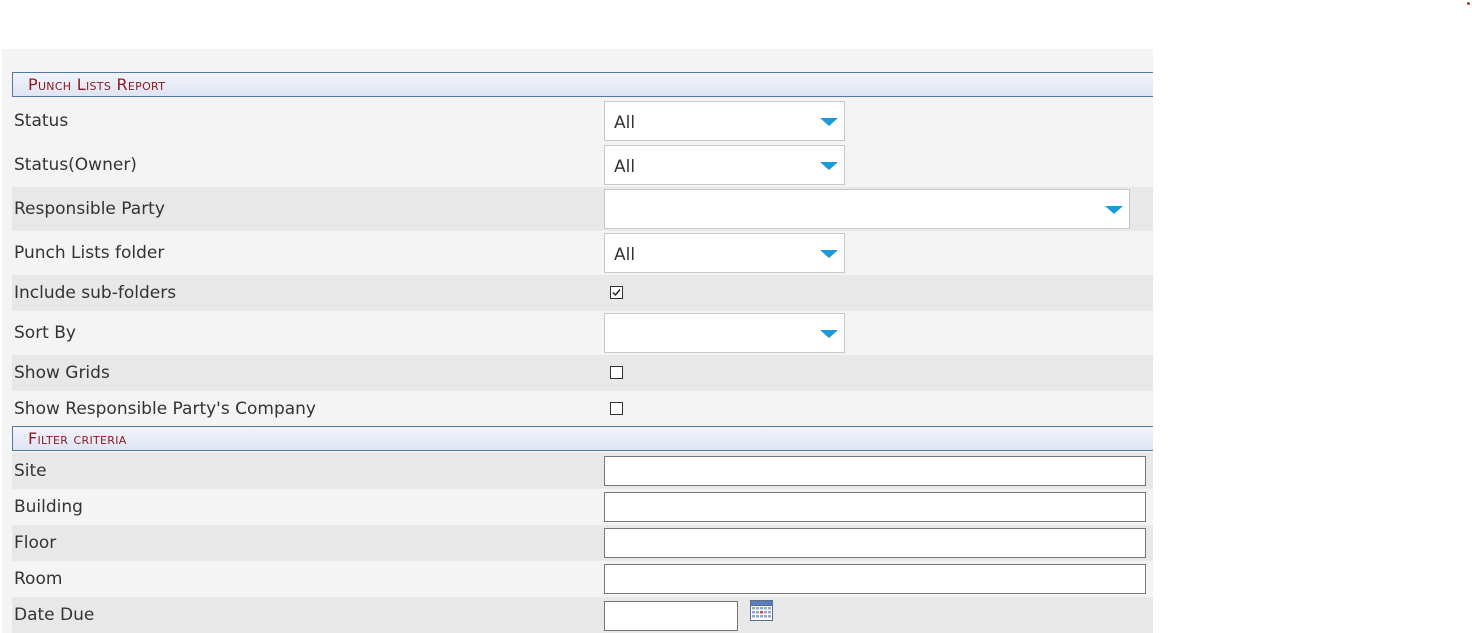  Describe the element at coordinates (48, 507) in the screenshot. I see `building-label: Building` at that location.